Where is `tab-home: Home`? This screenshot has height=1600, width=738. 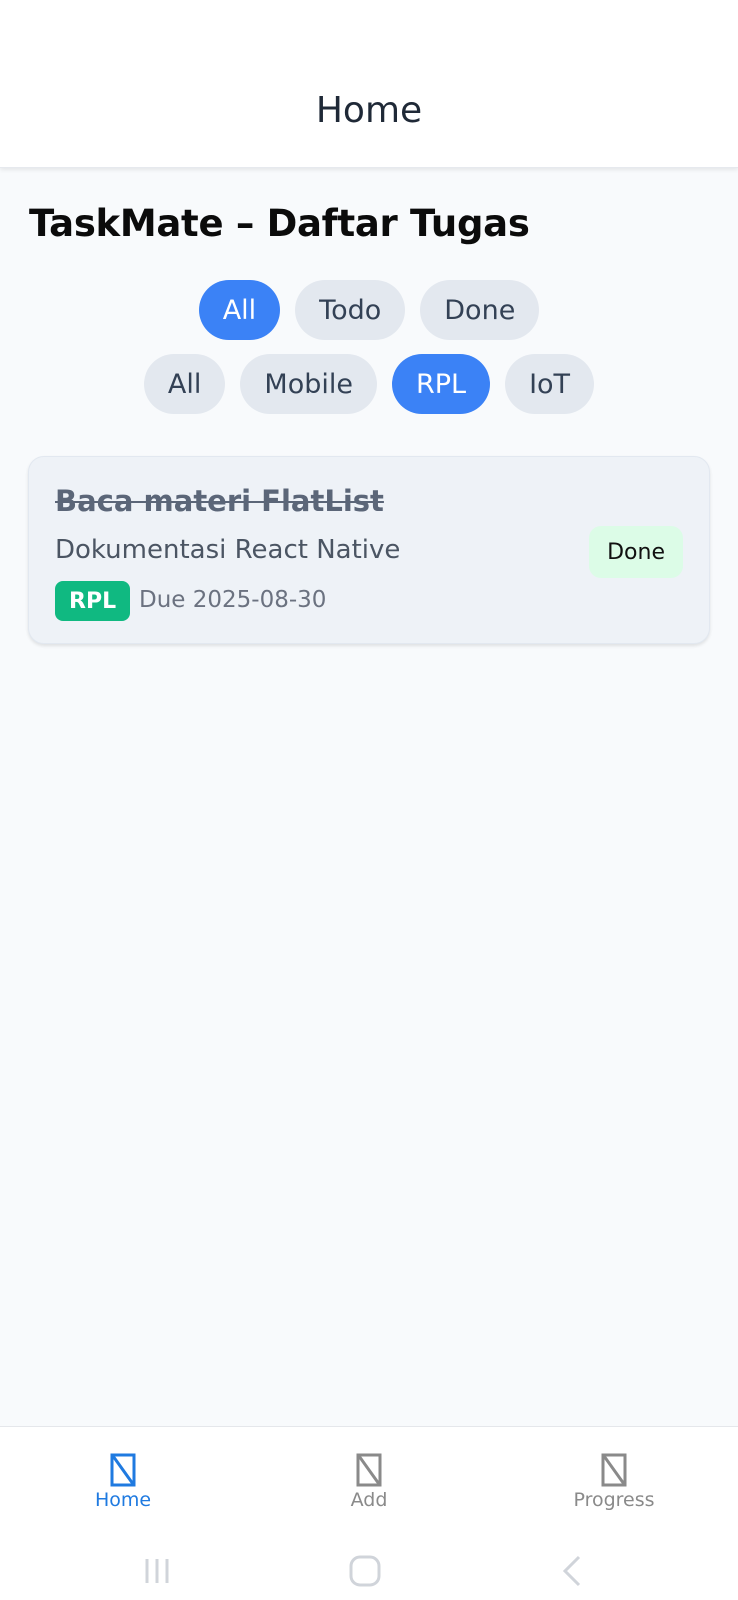
tab-home: Home is located at coordinates (123, 1484).